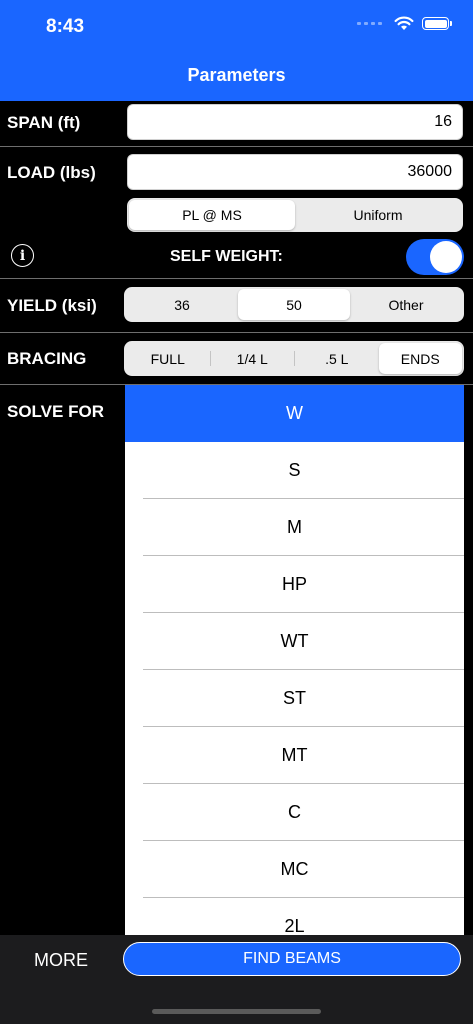 The image size is (473, 1024). Describe the element at coordinates (294, 470) in the screenshot. I see `list-item-s: S` at that location.